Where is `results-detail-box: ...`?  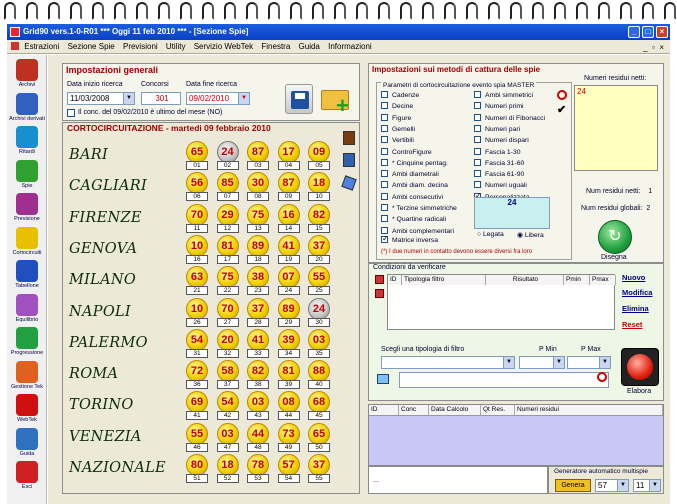 results-detail-box: ... is located at coordinates (458, 480).